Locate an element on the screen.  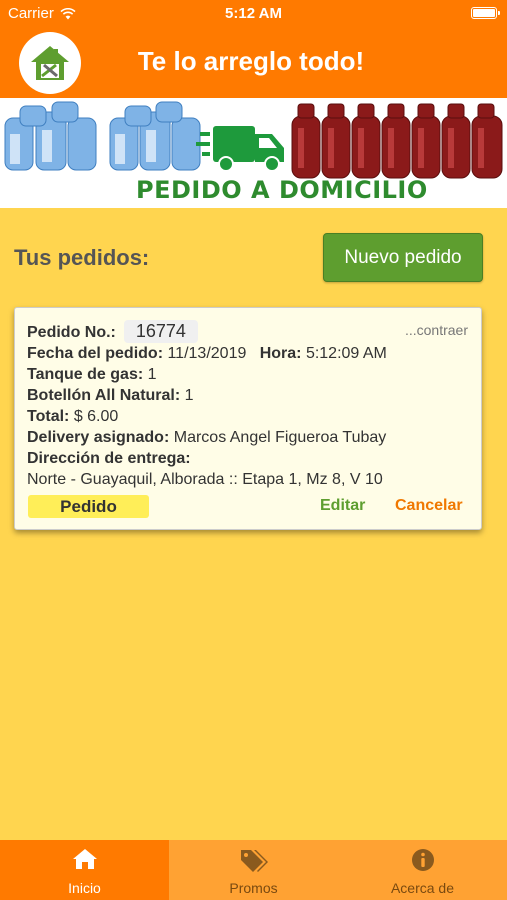
cancel-order-link: Cancelar is located at coordinates (429, 506).